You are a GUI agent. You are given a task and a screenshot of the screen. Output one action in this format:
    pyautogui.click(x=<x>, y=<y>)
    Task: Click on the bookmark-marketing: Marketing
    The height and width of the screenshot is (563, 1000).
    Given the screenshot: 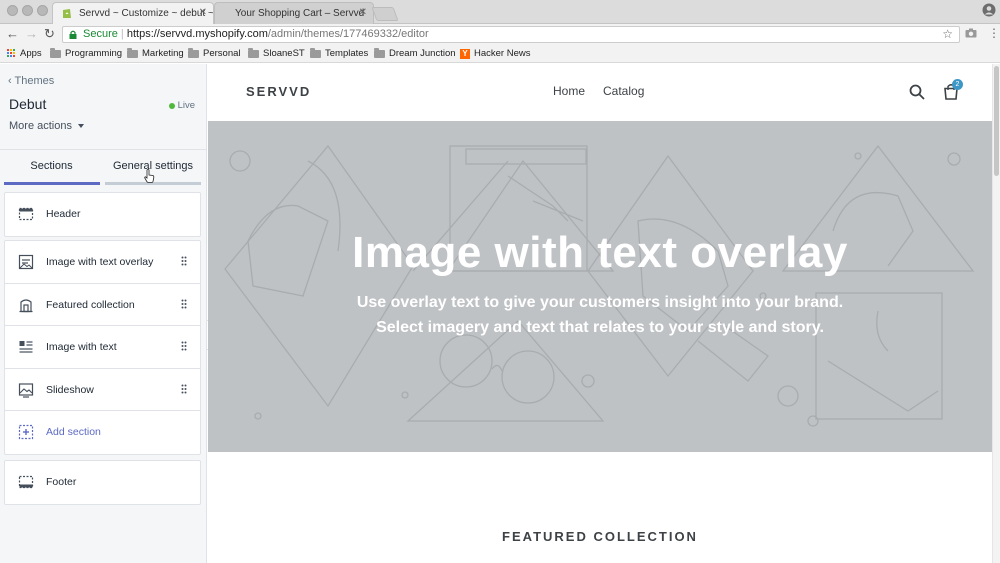 What is the action you would take?
    pyautogui.click(x=155, y=53)
    